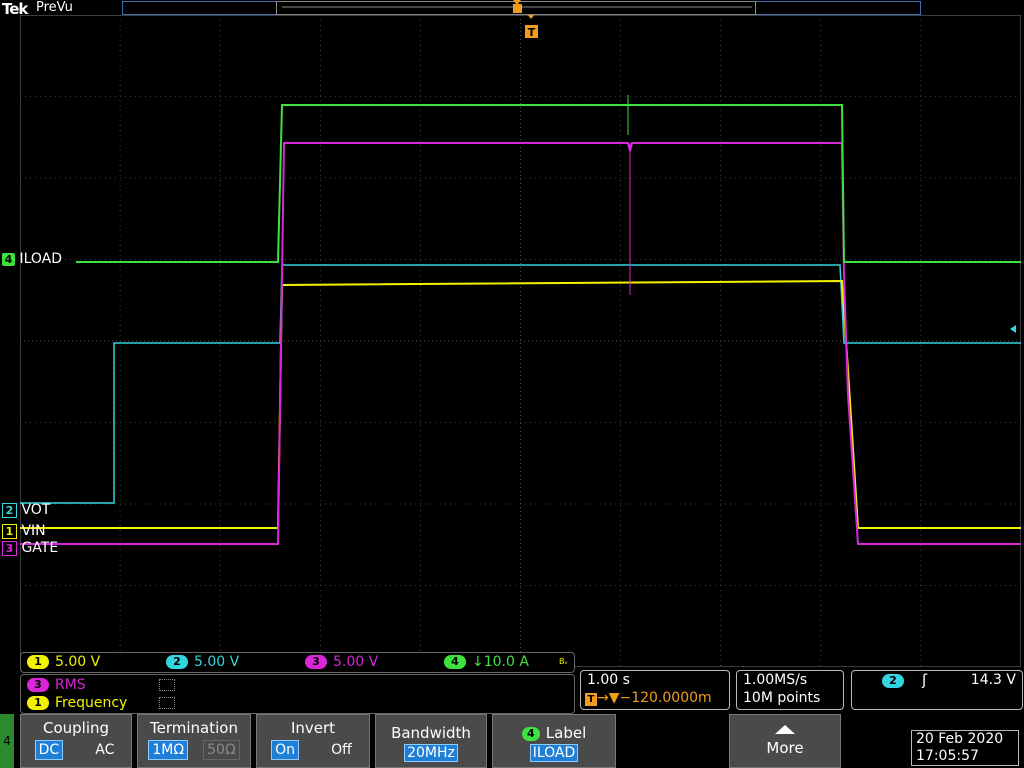  Describe the element at coordinates (63, 662) in the screenshot. I see `ch1-scale: 1 5.00 V` at that location.